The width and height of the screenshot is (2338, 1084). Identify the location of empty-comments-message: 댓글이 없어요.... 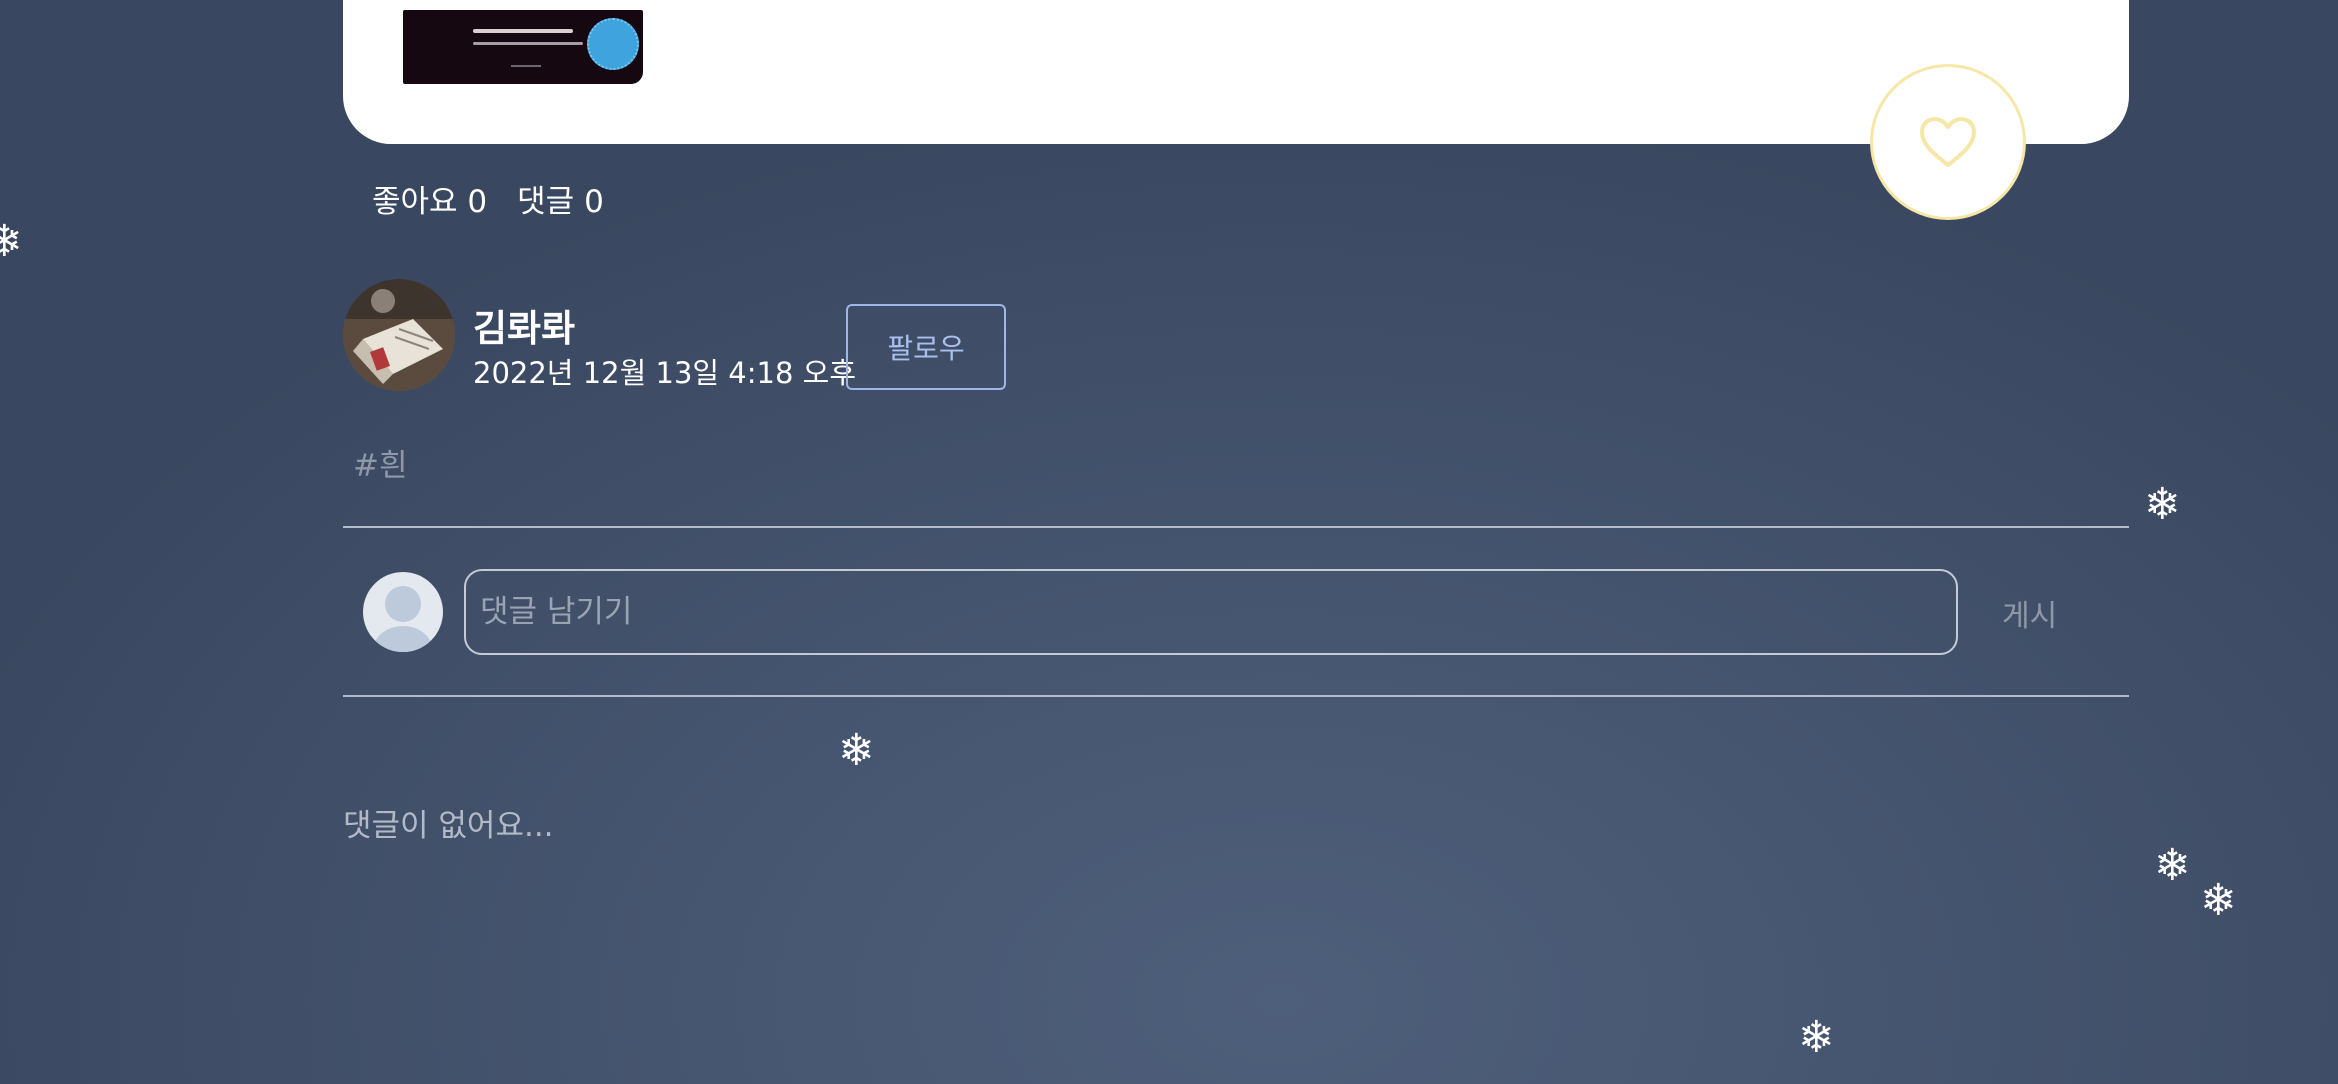
(448, 826).